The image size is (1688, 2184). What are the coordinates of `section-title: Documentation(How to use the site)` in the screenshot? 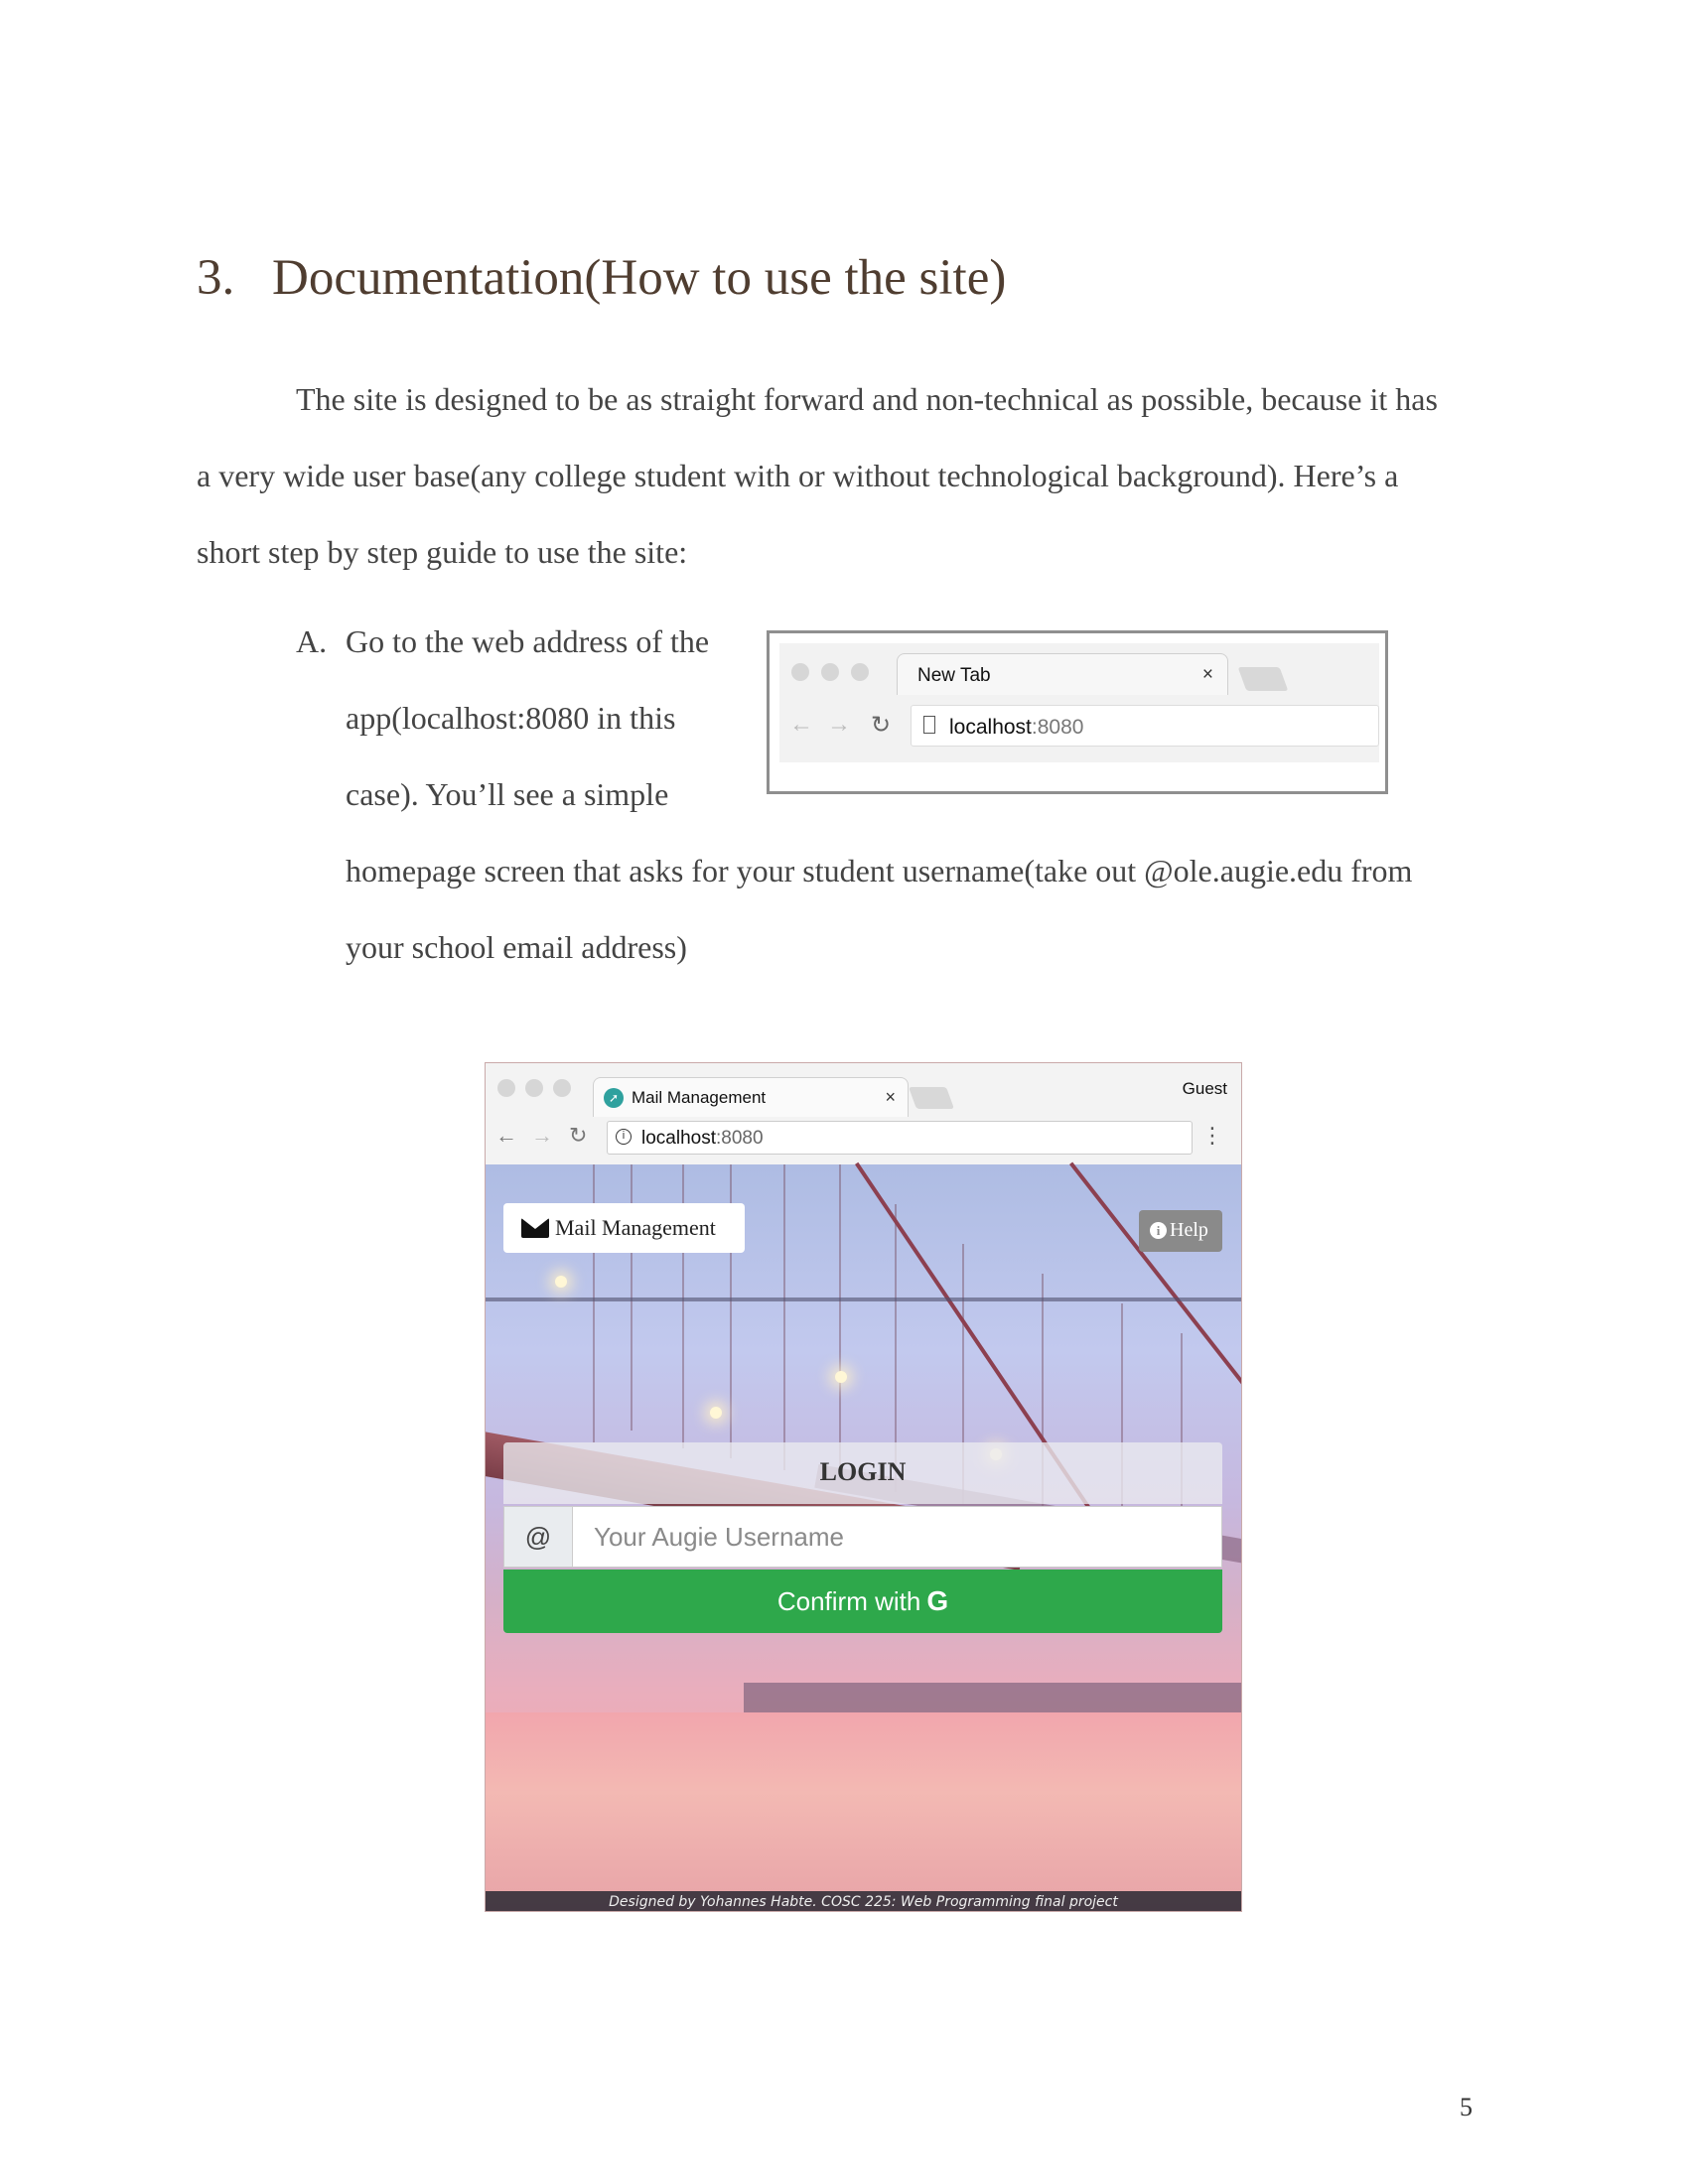 It's located at (639, 278).